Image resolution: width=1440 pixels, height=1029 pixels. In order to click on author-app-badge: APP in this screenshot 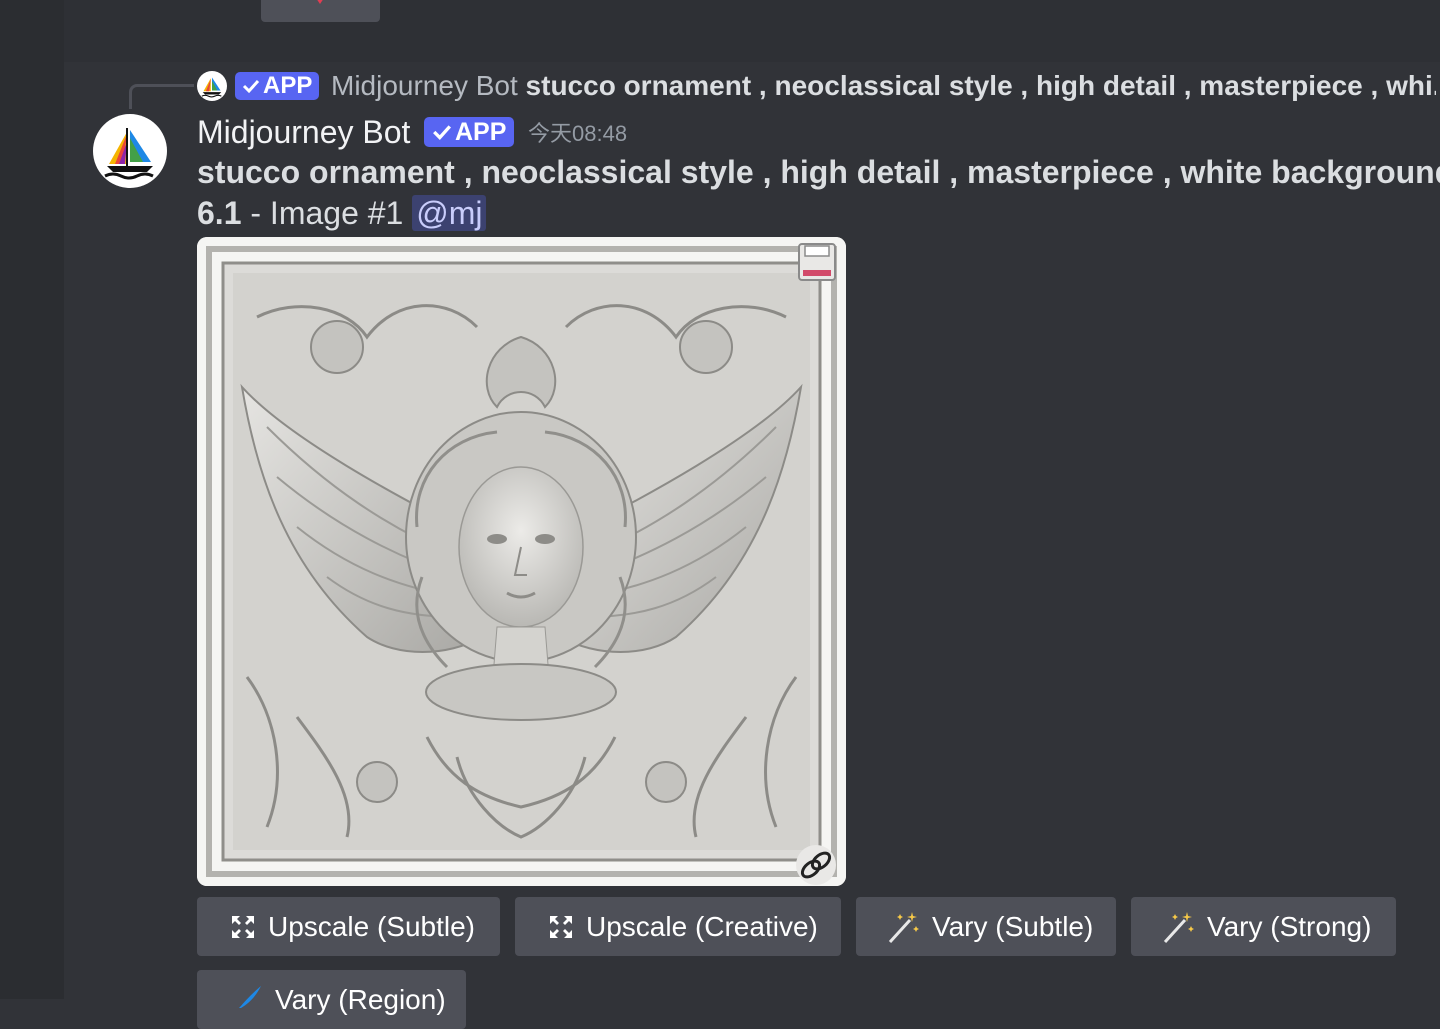, I will do `click(469, 132)`.